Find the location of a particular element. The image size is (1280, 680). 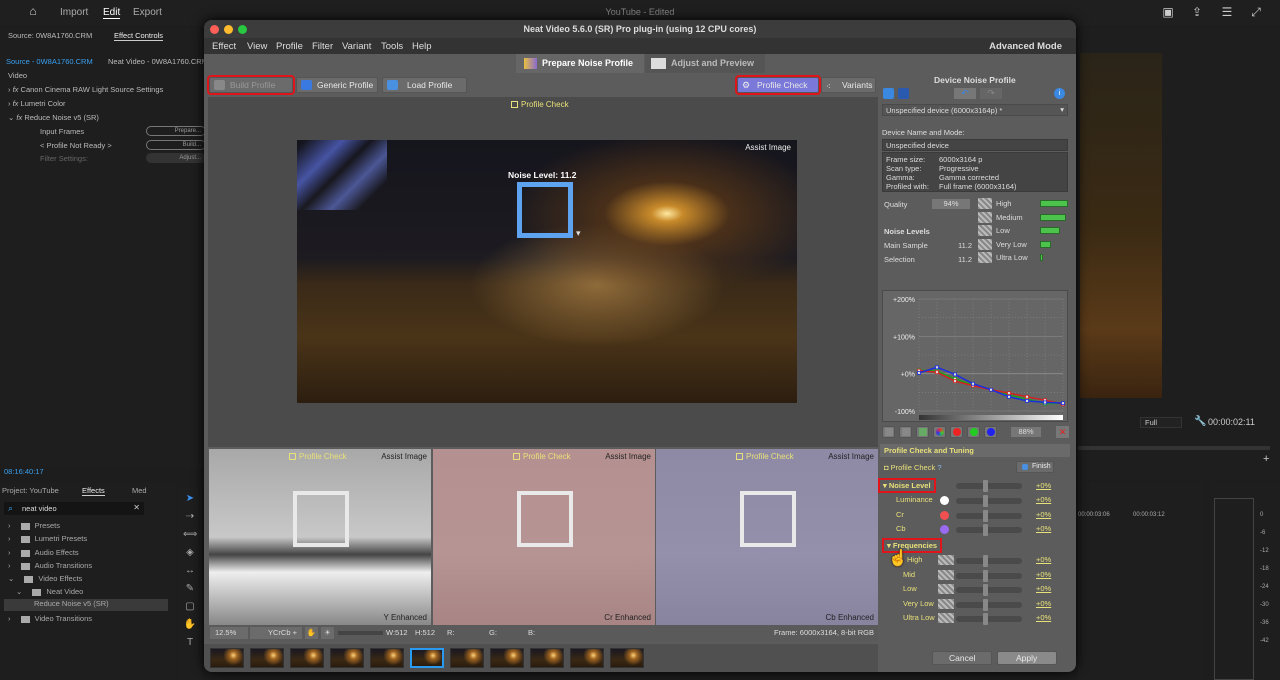

fullscreen-icon: ⤢ is located at coordinates (1256, 12).